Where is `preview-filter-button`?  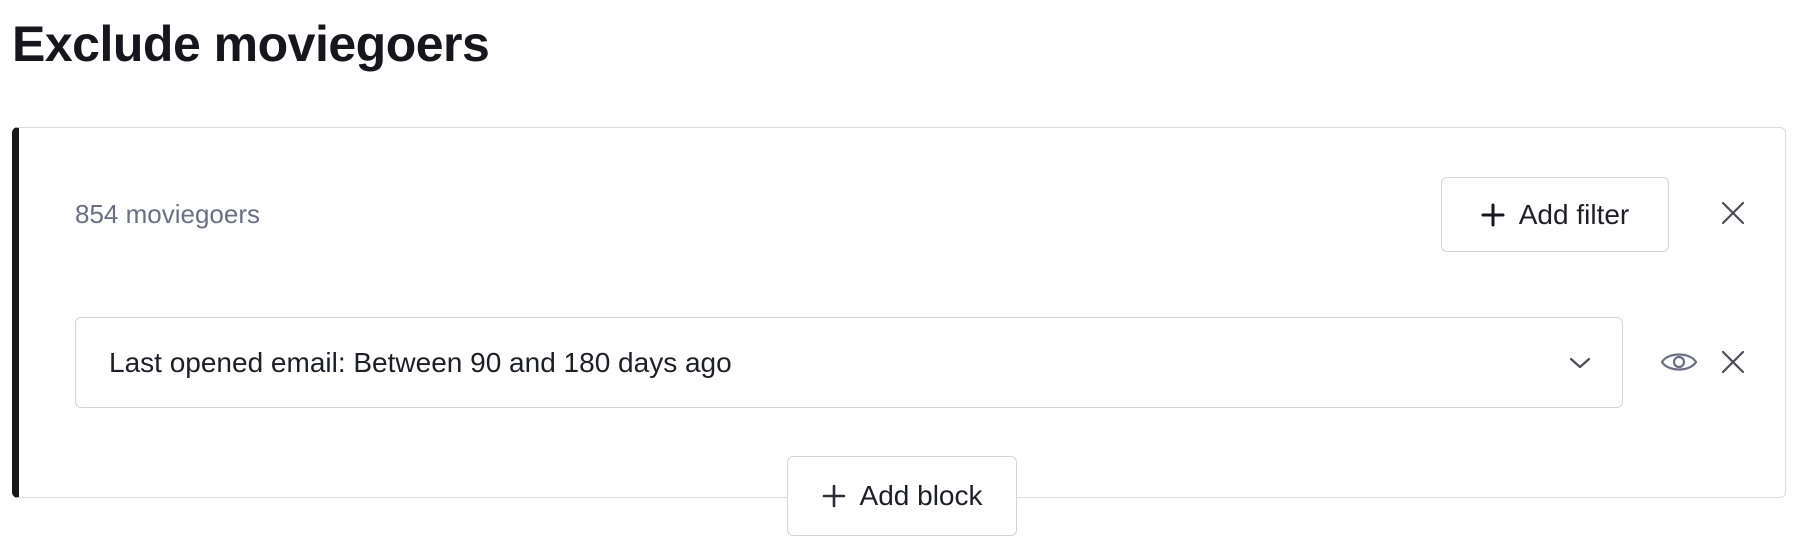
preview-filter-button is located at coordinates (1679, 362).